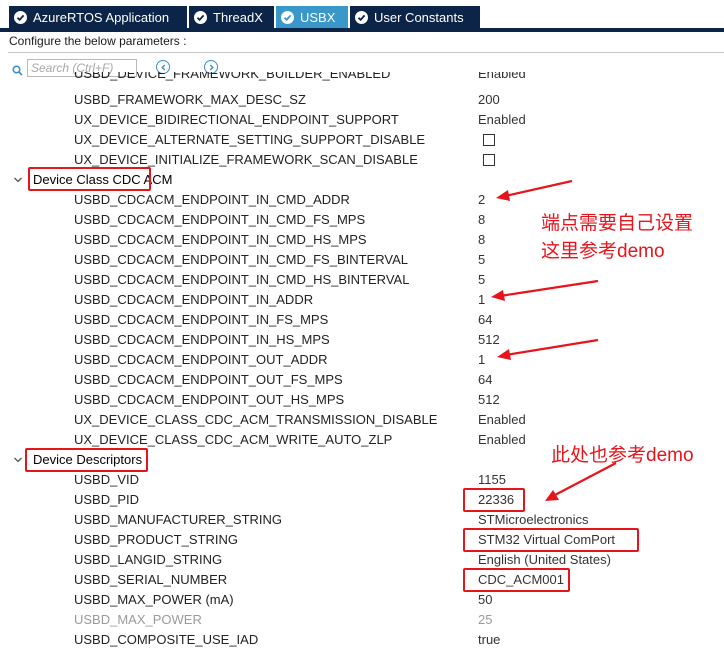  What do you see at coordinates (202, 339) in the screenshot?
I see `param-name: USBD_CDCACM_ENDPOINT_IN_HS_MPS` at bounding box center [202, 339].